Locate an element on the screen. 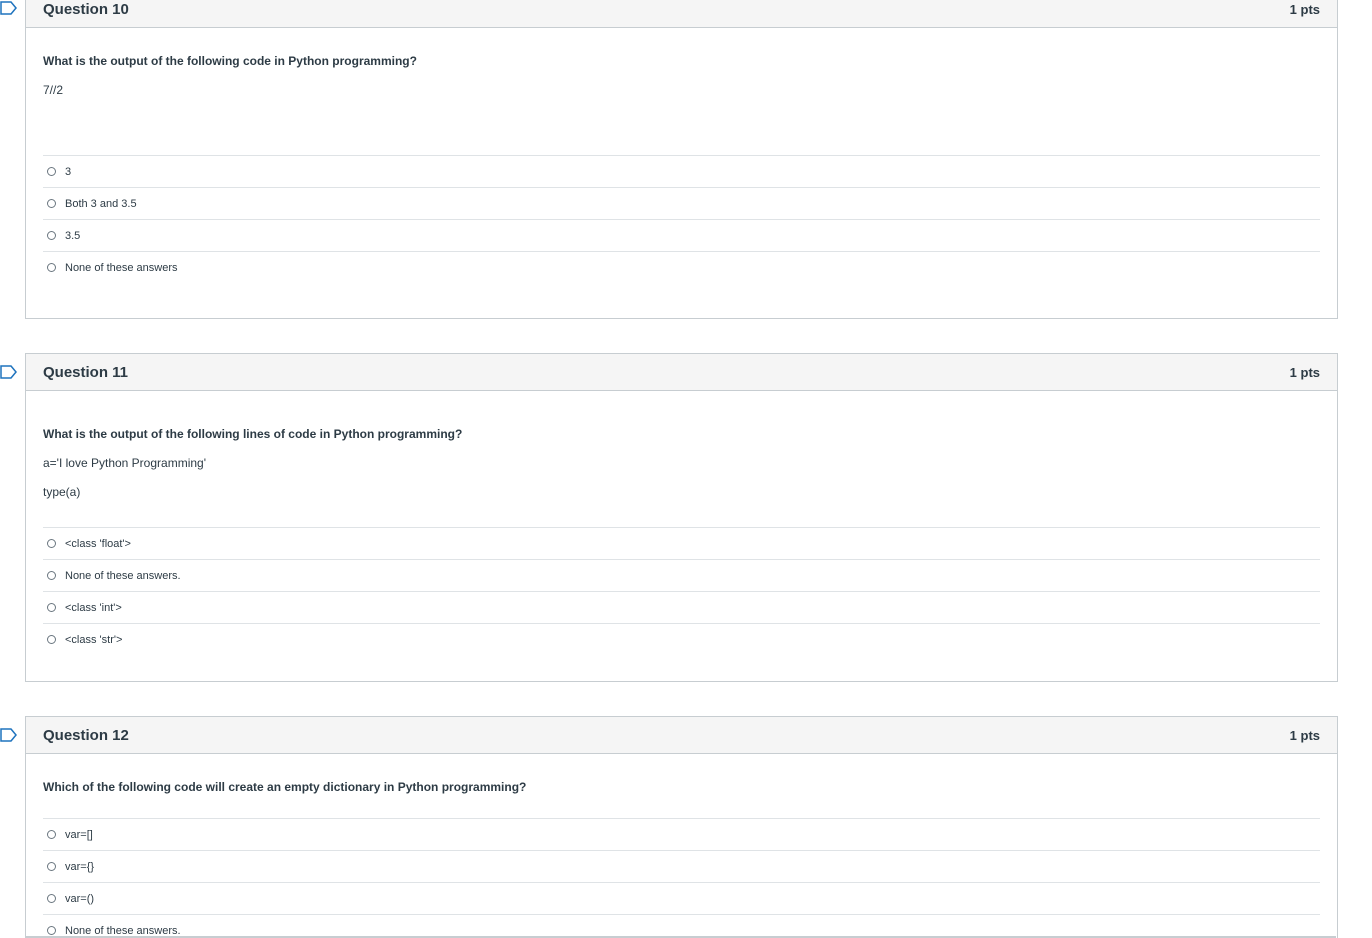 This screenshot has width=1372, height=938. answer-label: <class 'str'> is located at coordinates (94, 639).